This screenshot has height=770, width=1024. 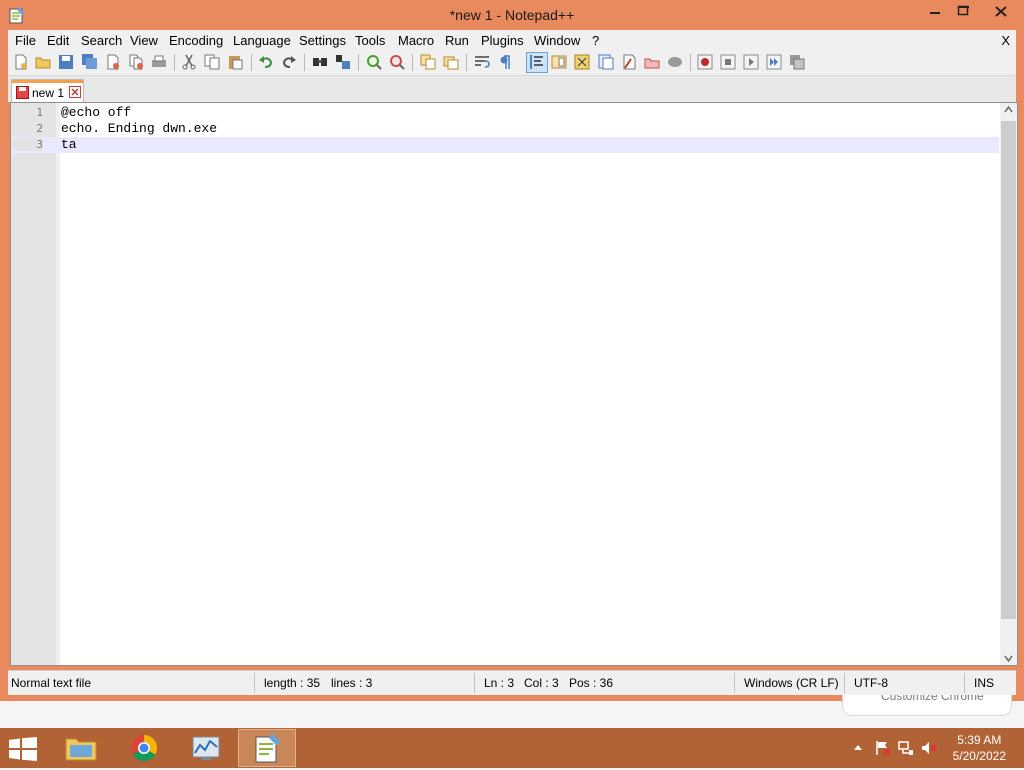 I want to click on monitoring-eye-icon, so click(x=675, y=62).